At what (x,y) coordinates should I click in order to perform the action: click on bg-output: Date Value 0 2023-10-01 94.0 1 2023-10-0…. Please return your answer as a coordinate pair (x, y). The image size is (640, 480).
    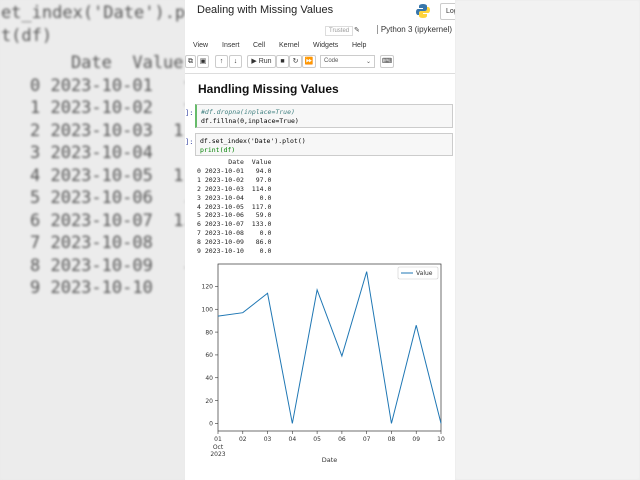
    Looking at the image, I should click on (107, 175).